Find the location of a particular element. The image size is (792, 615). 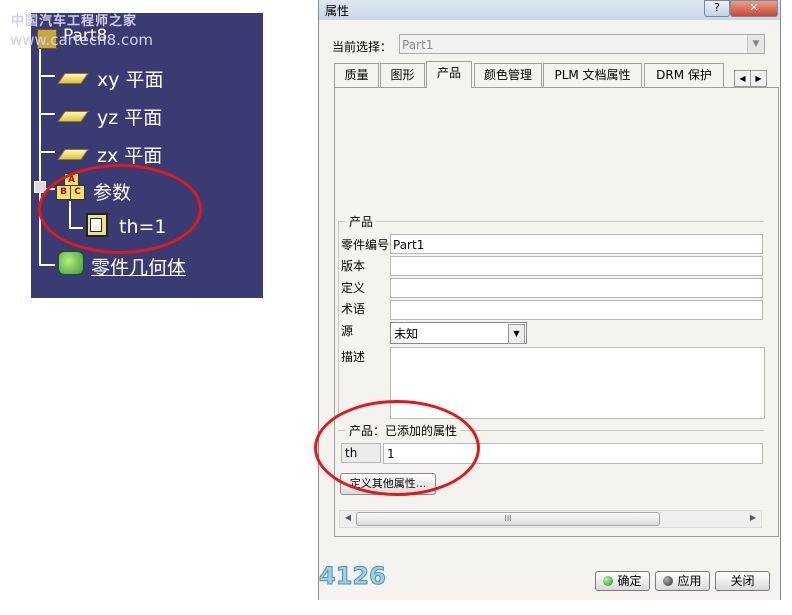

part-number-label: 零件编号 is located at coordinates (365, 245).